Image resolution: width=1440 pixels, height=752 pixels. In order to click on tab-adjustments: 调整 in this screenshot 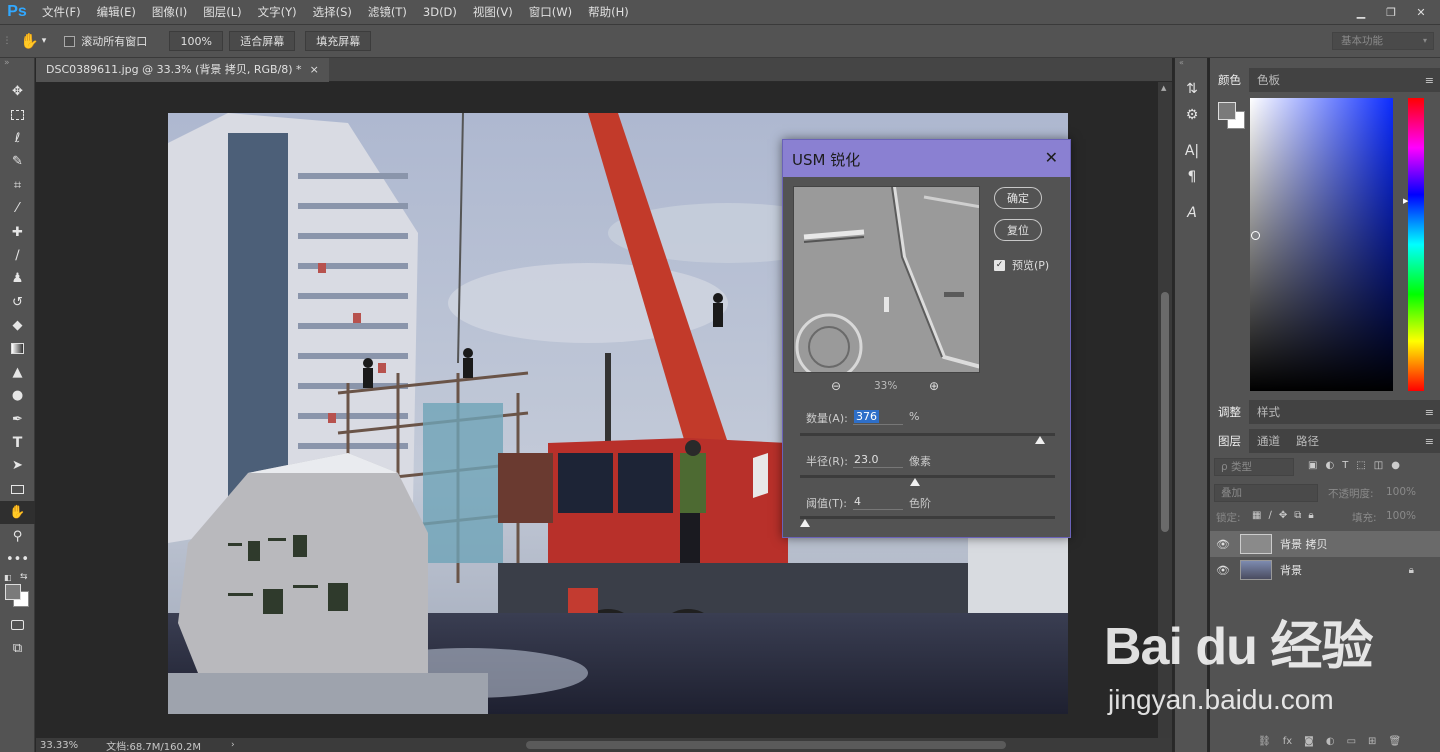, I will do `click(1229, 412)`.